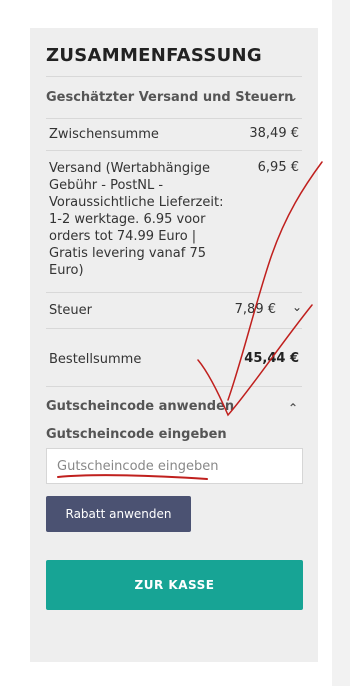 The height and width of the screenshot is (686, 350). What do you see at coordinates (127, 219) in the screenshot?
I see `shipping-label-line: 1-2 werktage. 6.95 voor` at bounding box center [127, 219].